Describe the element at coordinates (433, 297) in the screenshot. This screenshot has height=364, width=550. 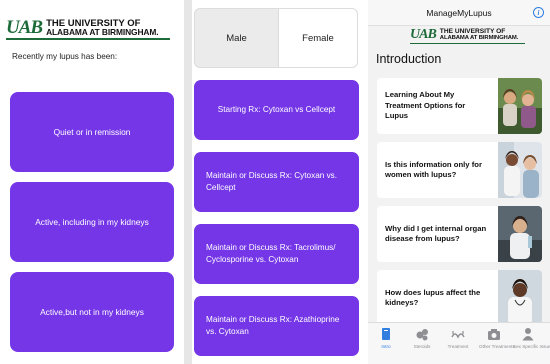
I see `card-title: How does lupus affect the kidneys?` at that location.